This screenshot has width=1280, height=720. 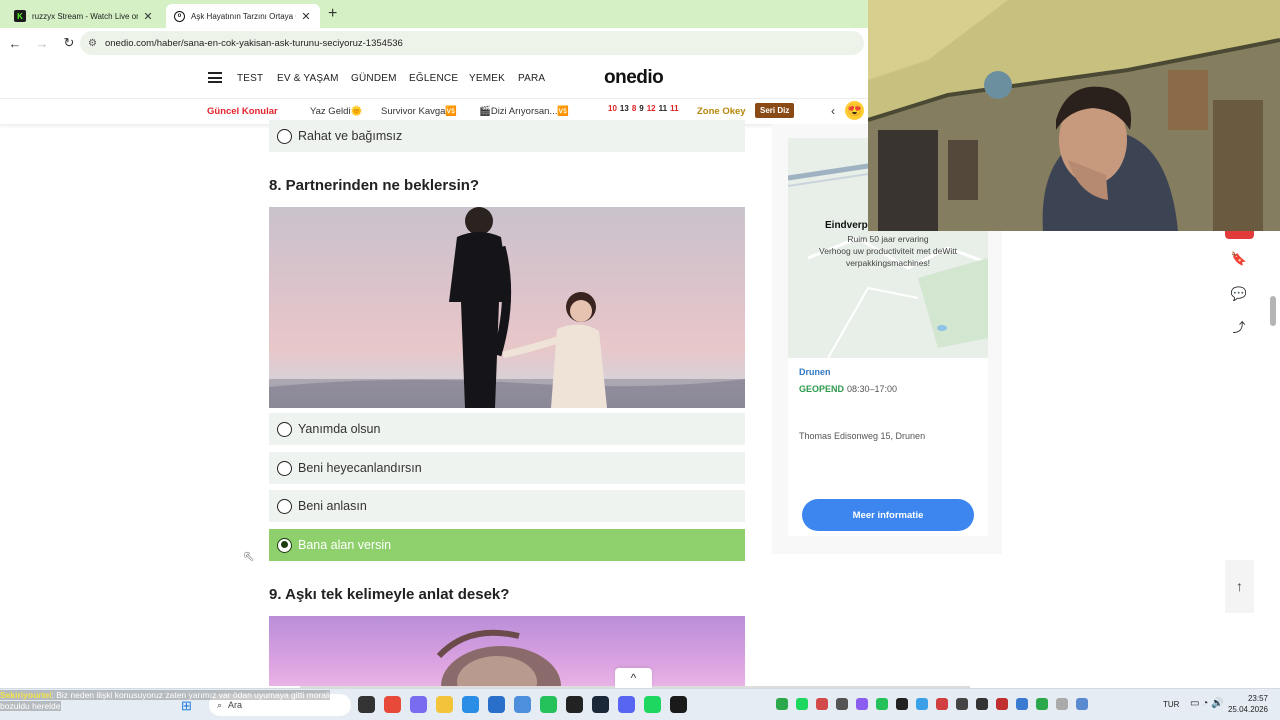 What do you see at coordinates (721, 111) in the screenshot?
I see `zone-okey-link: Zone Okey` at bounding box center [721, 111].